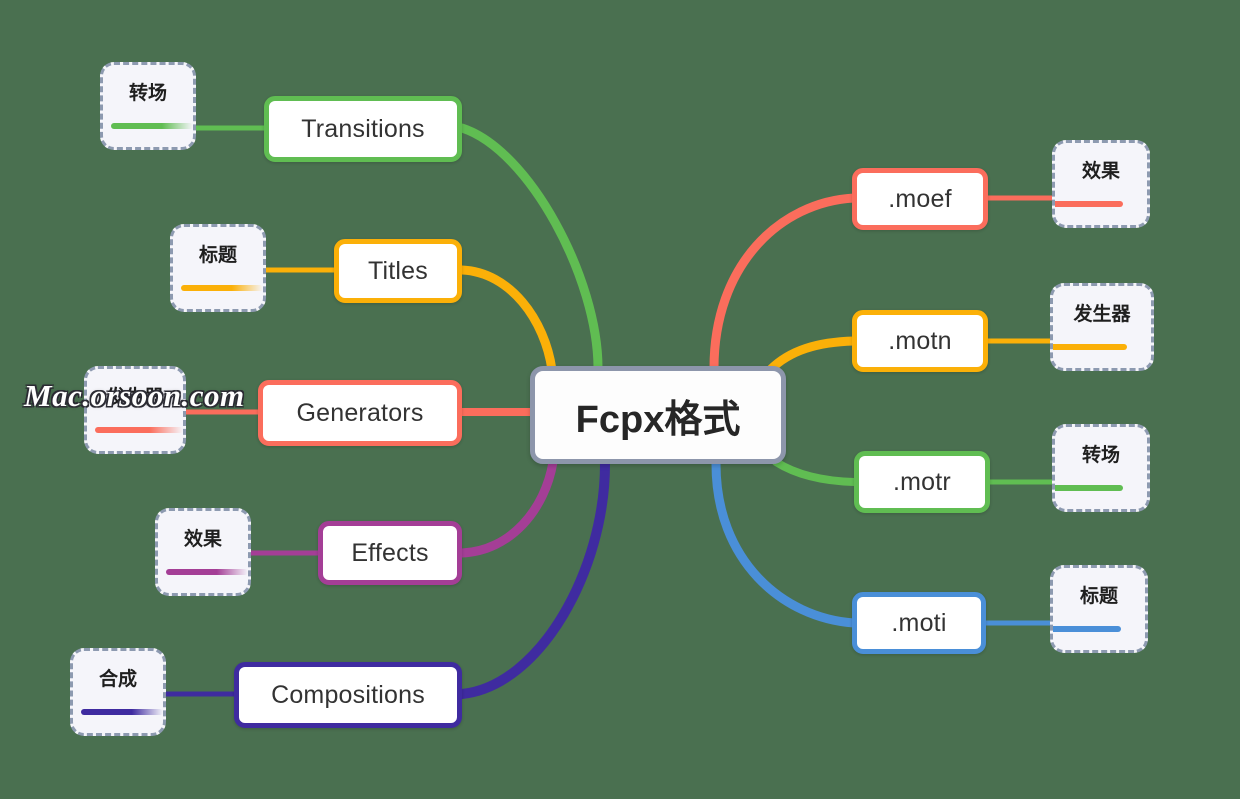 The width and height of the screenshot is (1240, 799). Describe the element at coordinates (117, 679) in the screenshot. I see `leaf-label: 合成` at that location.